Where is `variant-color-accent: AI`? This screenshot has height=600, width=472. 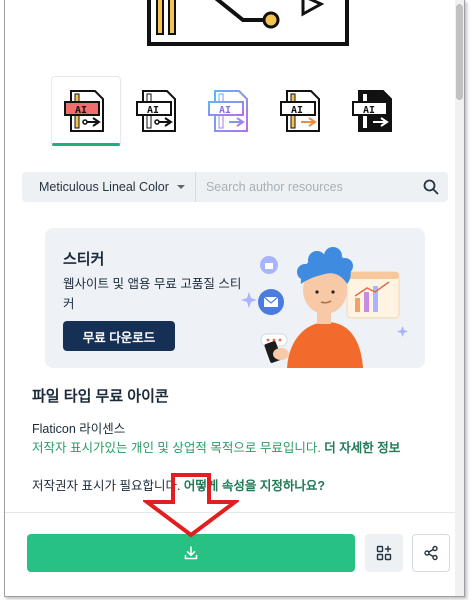 variant-color-accent: AI is located at coordinates (302, 111).